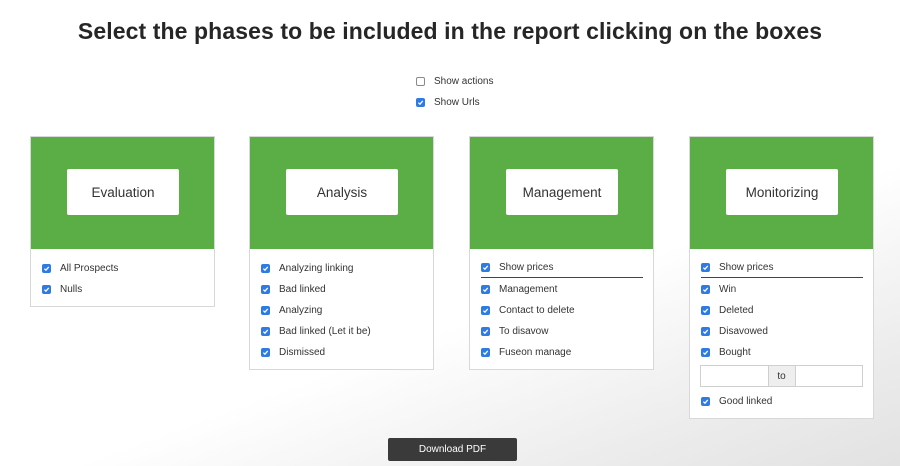  Describe the element at coordinates (342, 352) in the screenshot. I see `list-item: Dismissed` at that location.